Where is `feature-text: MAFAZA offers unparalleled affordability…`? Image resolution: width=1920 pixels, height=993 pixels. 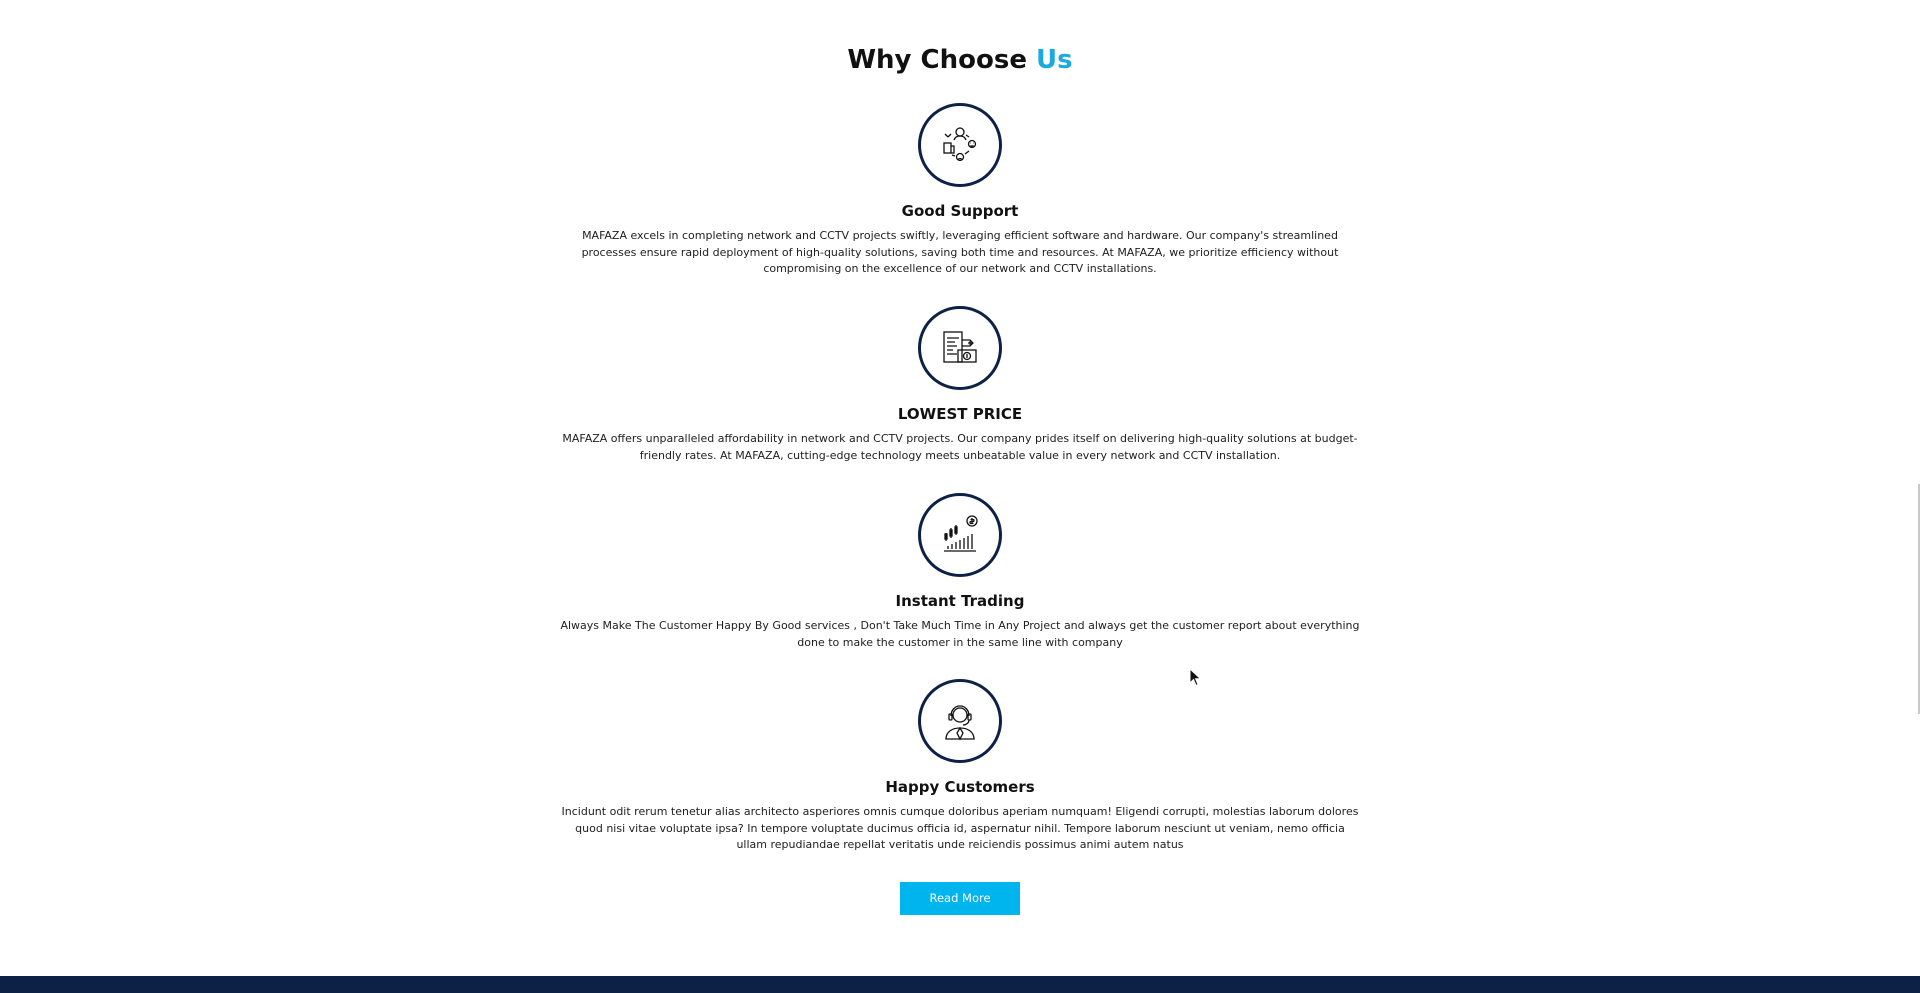
feature-text: MAFAZA offers unparalleled affordability… is located at coordinates (960, 447).